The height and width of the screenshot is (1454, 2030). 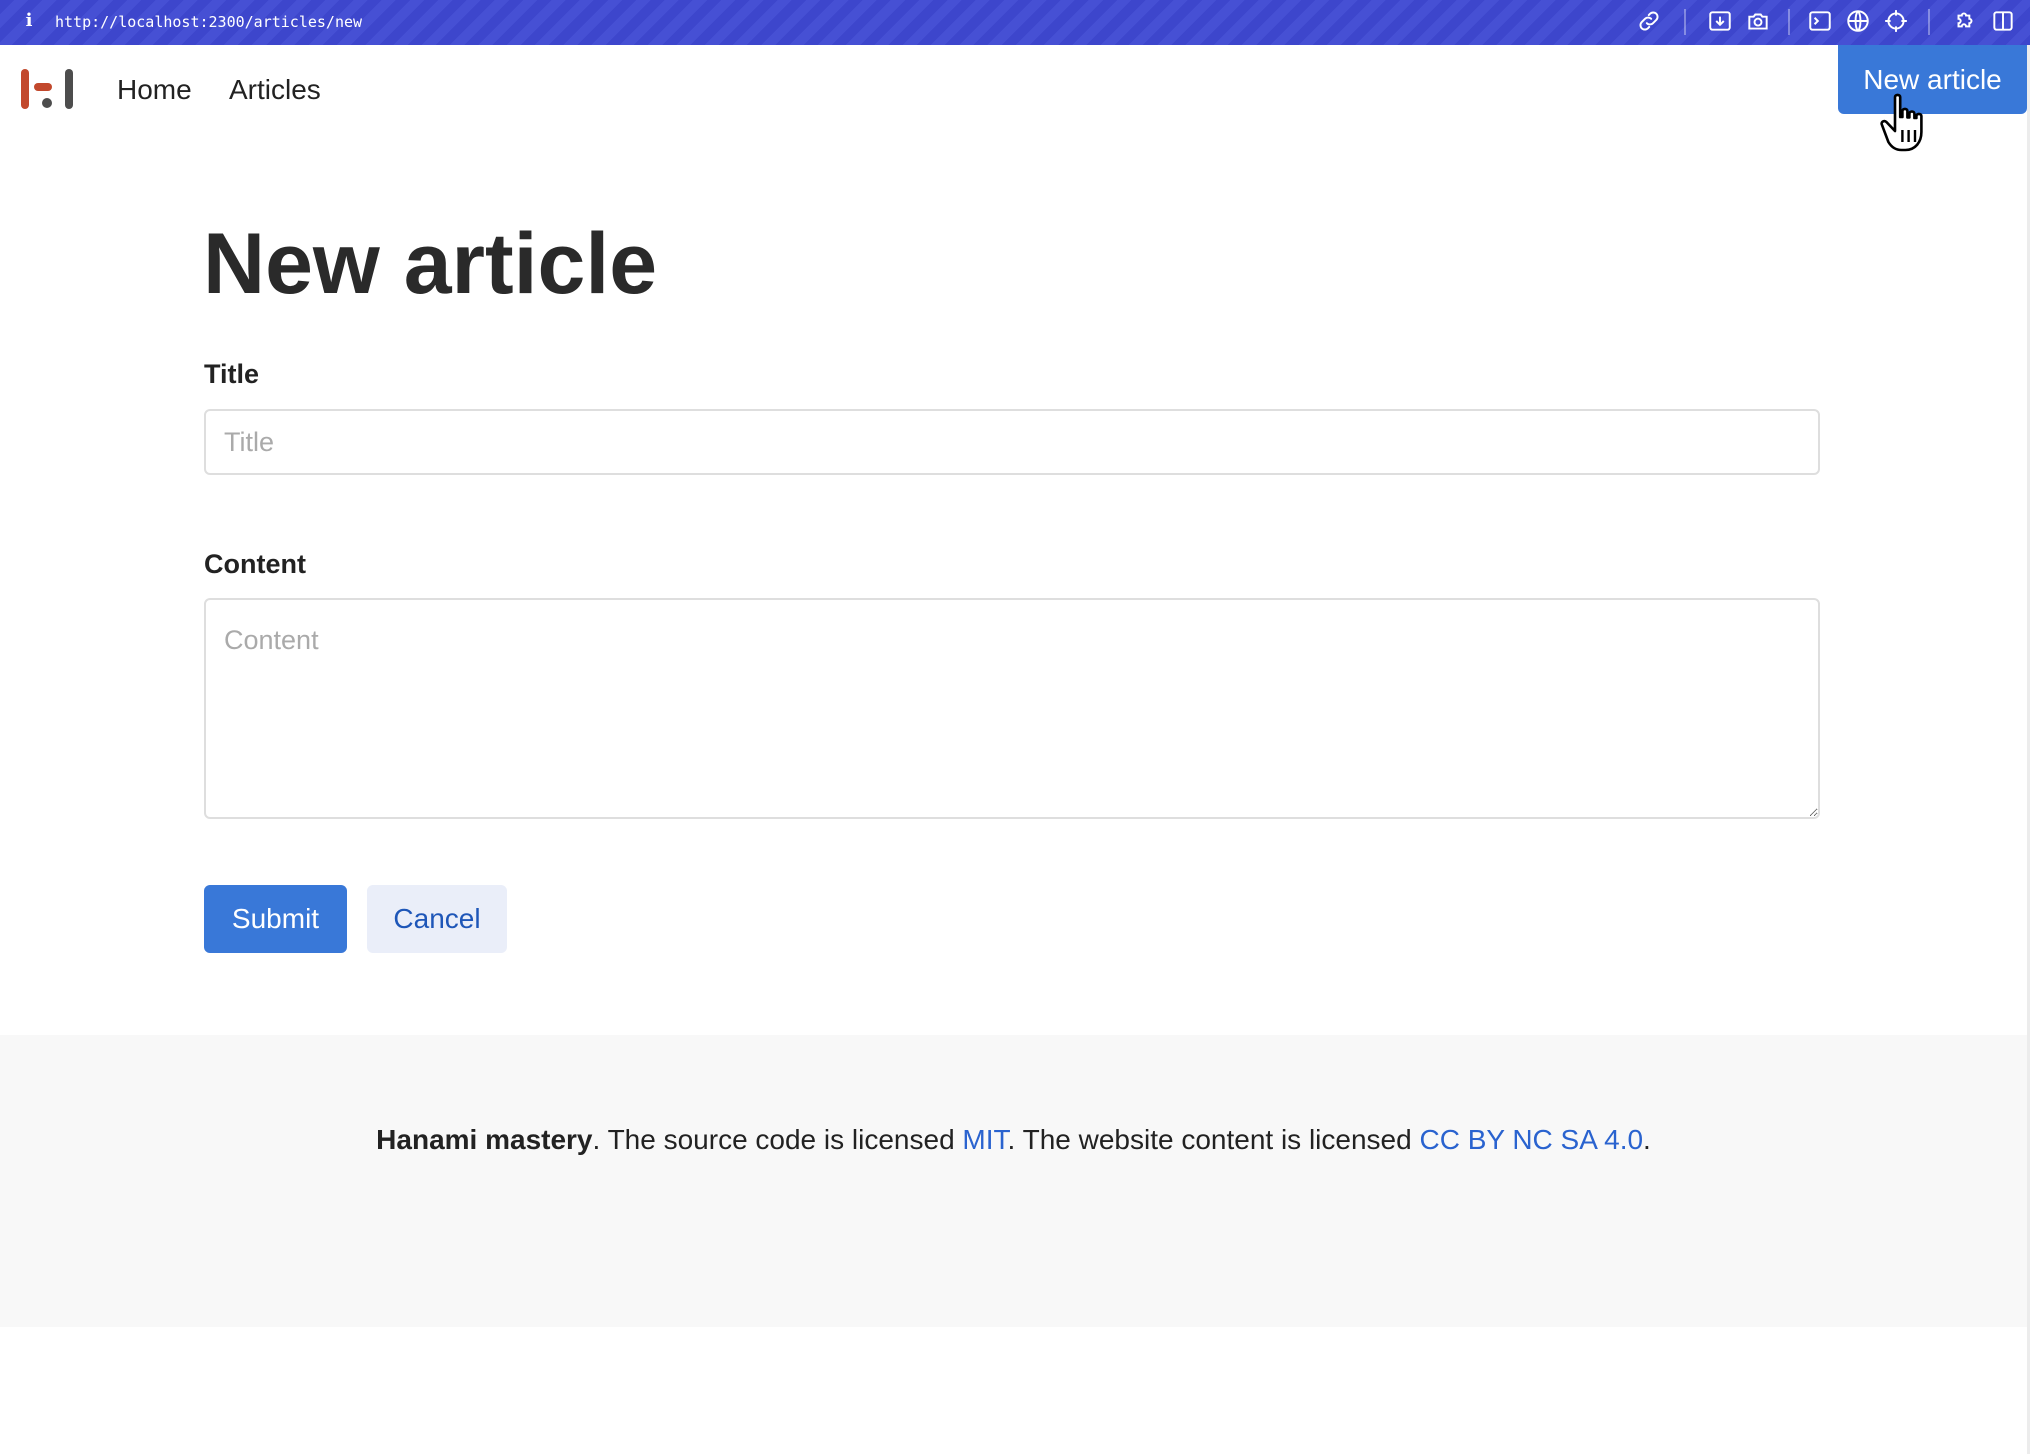 I want to click on hand-pointer-cursor-icon, so click(x=1901, y=122).